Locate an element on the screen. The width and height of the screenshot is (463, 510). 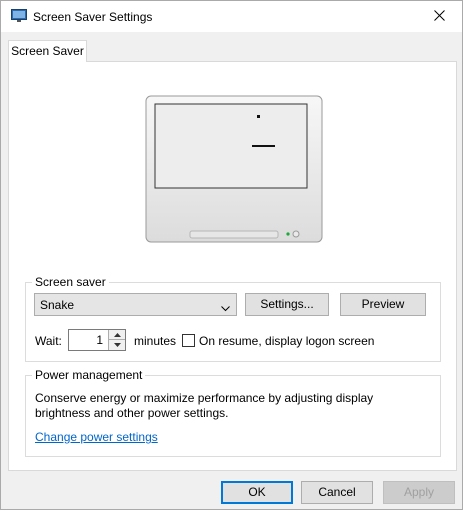
preview-button: Preview is located at coordinates (383, 304).